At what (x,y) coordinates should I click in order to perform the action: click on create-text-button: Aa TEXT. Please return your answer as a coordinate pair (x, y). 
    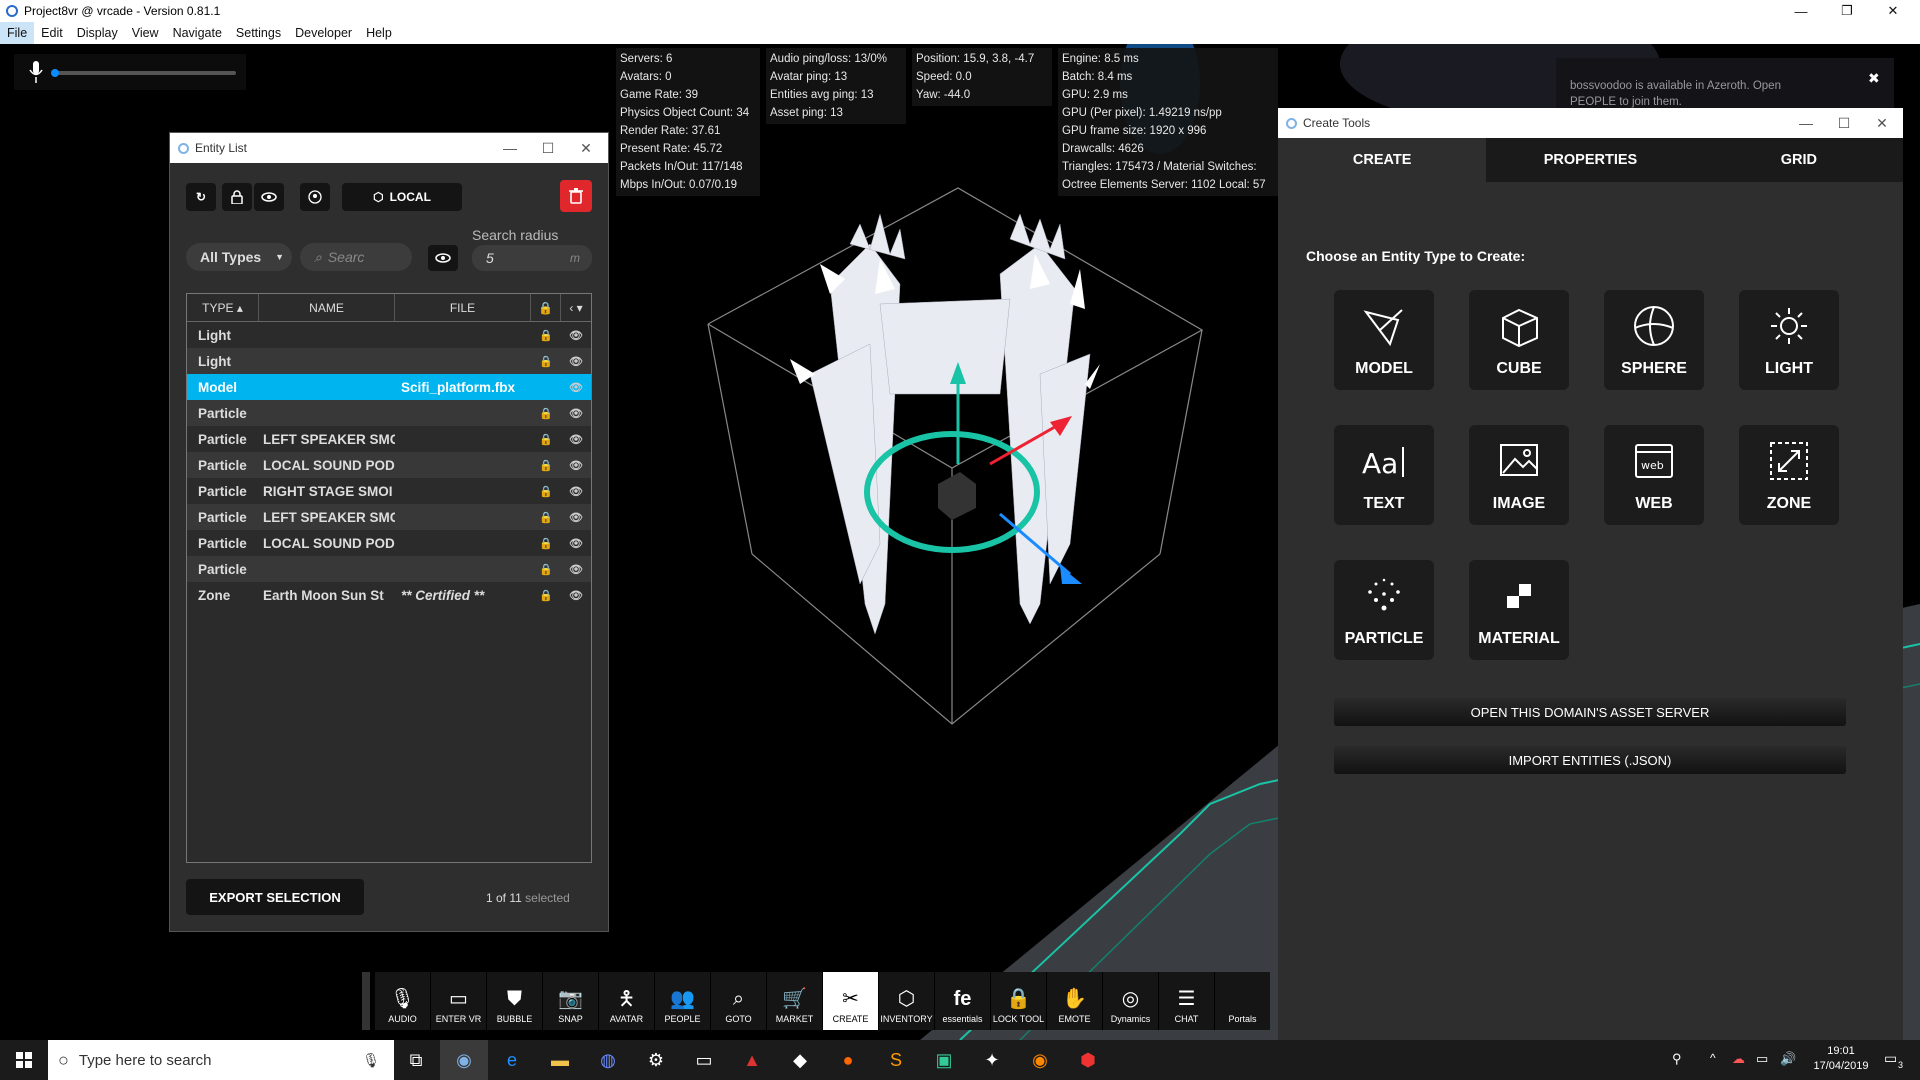
    Looking at the image, I should click on (1384, 475).